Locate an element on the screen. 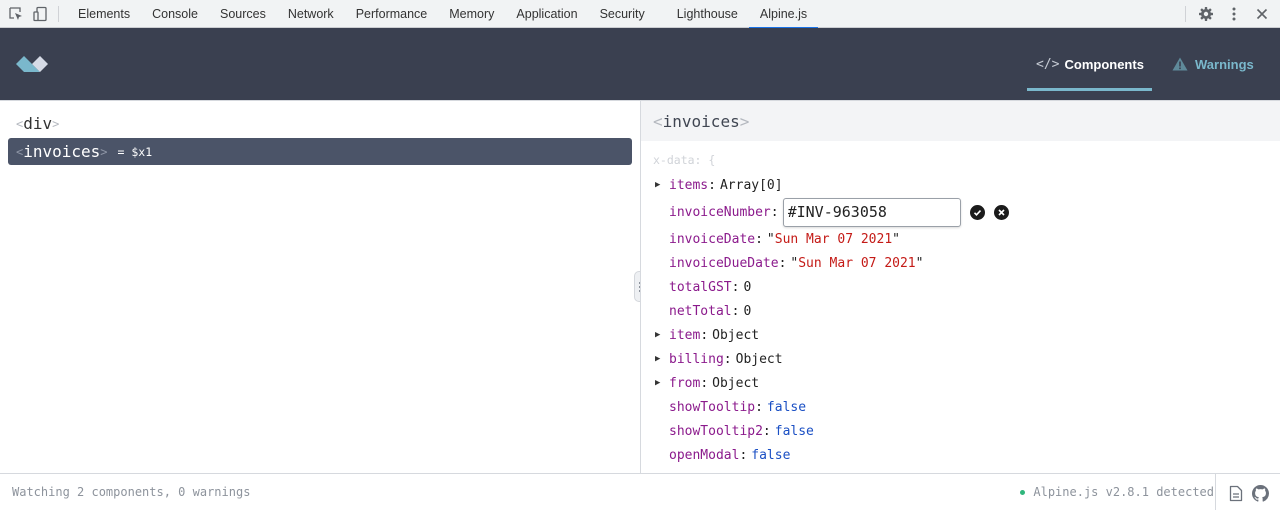 This screenshot has height=510, width=1280. tab-lighthouse: Lighthouse is located at coordinates (707, 14).